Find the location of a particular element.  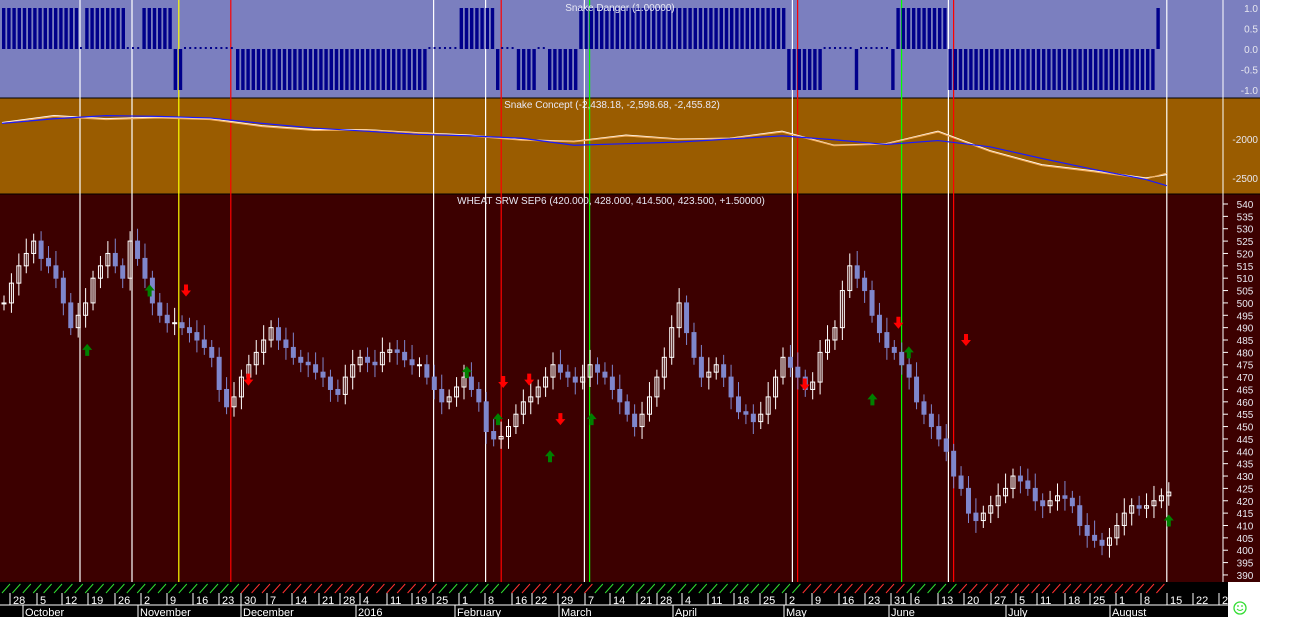

y-tick-label: 505 is located at coordinates (1245, 292).